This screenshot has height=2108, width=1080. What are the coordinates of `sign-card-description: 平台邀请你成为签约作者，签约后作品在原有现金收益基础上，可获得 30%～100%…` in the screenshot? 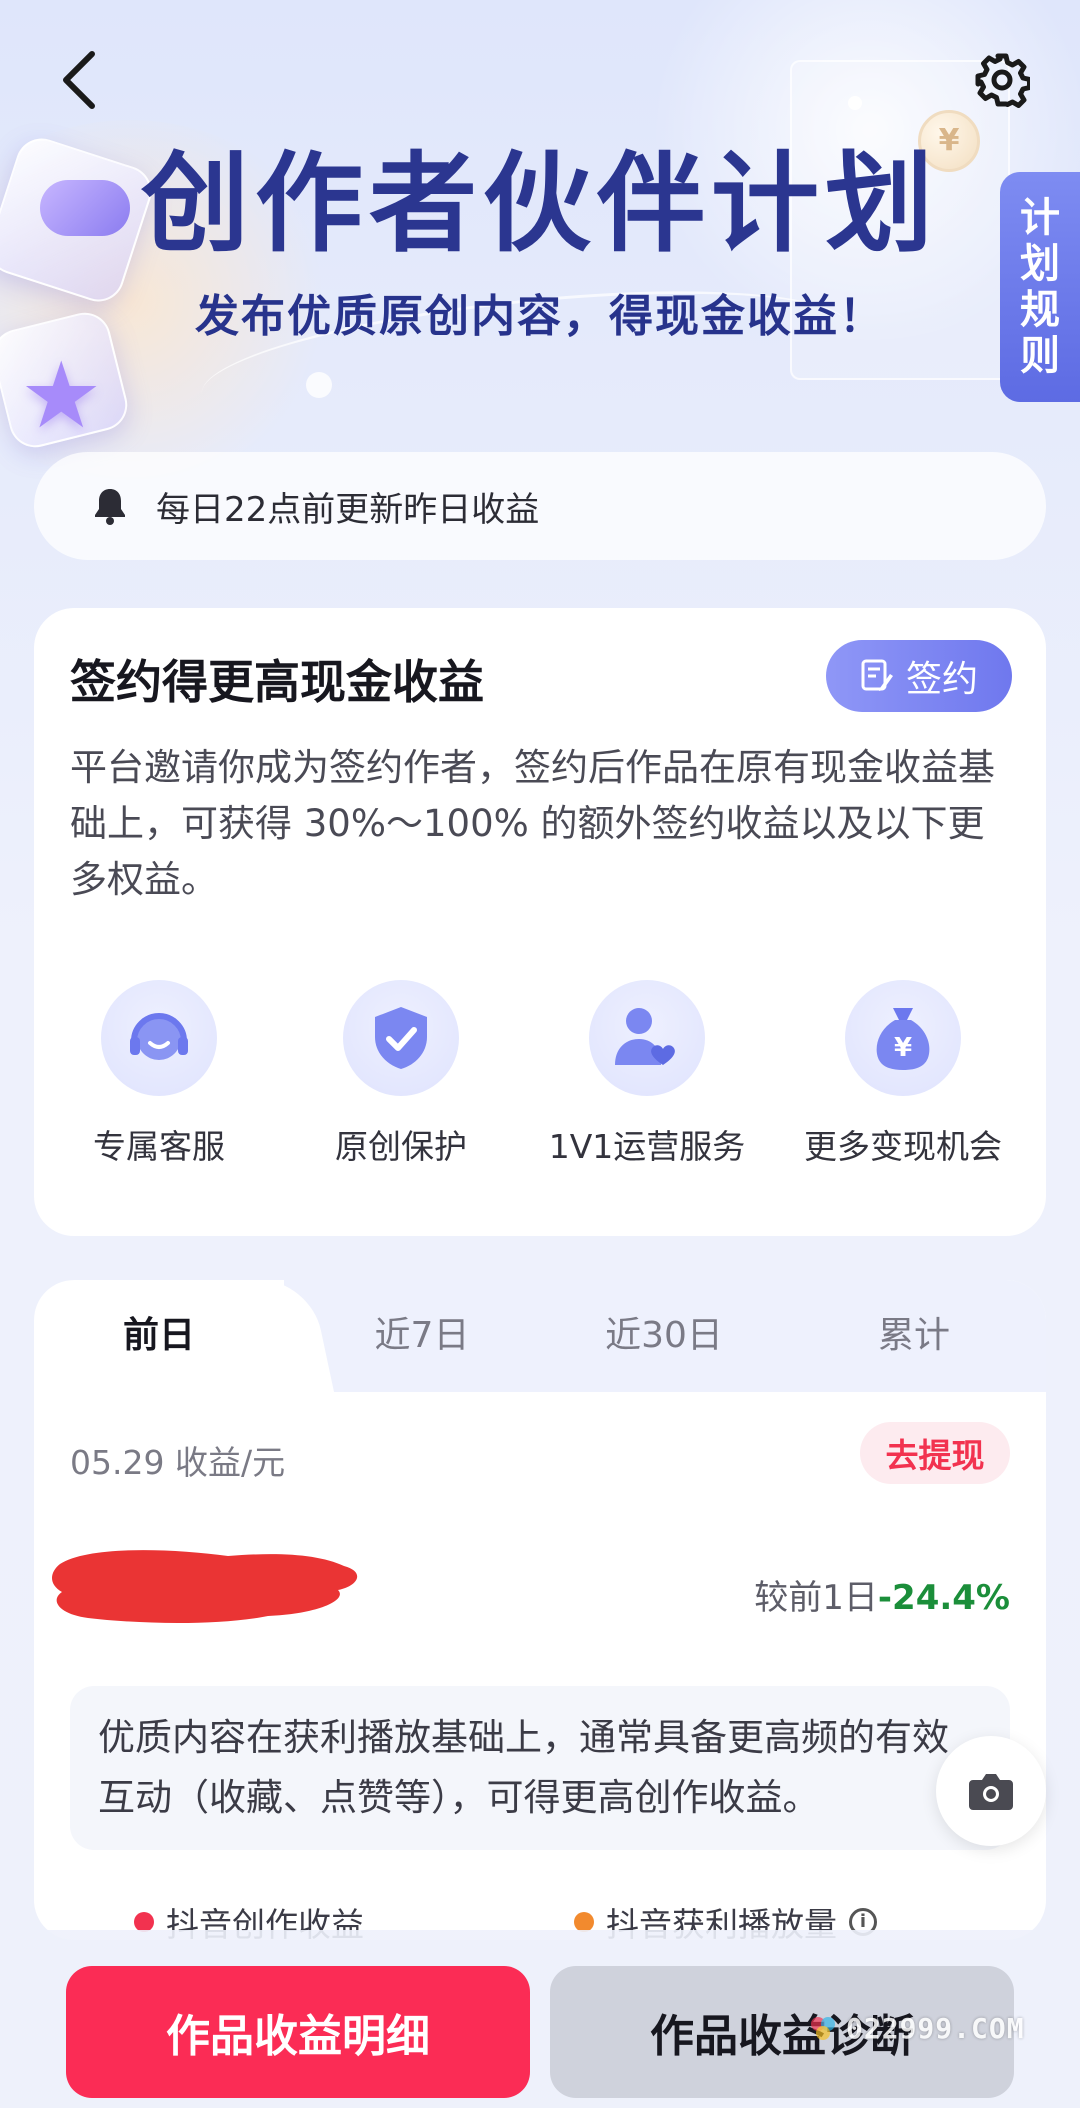 It's located at (532, 823).